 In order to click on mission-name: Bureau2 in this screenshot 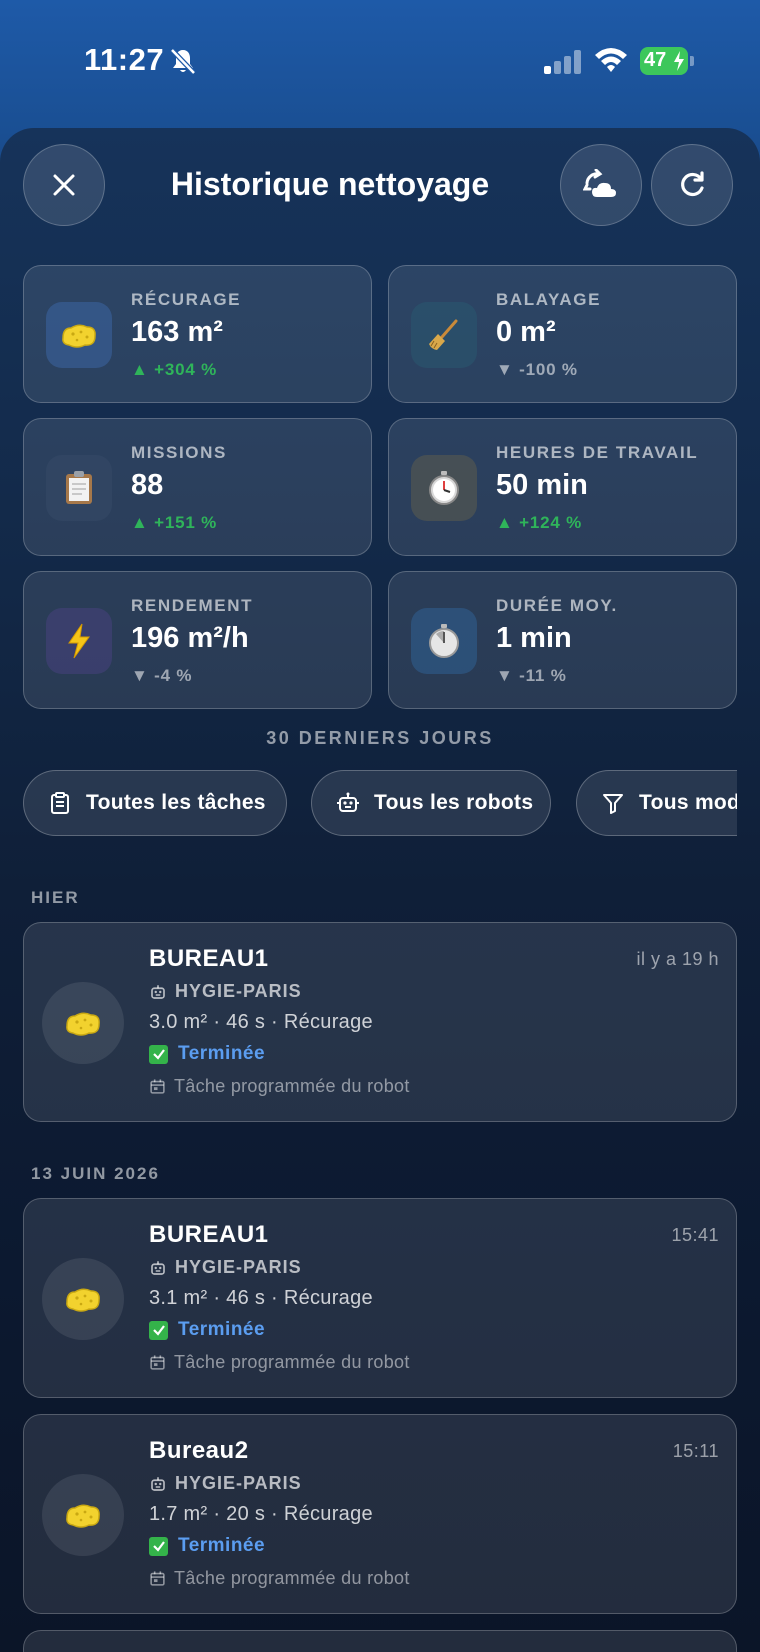, I will do `click(199, 1450)`.